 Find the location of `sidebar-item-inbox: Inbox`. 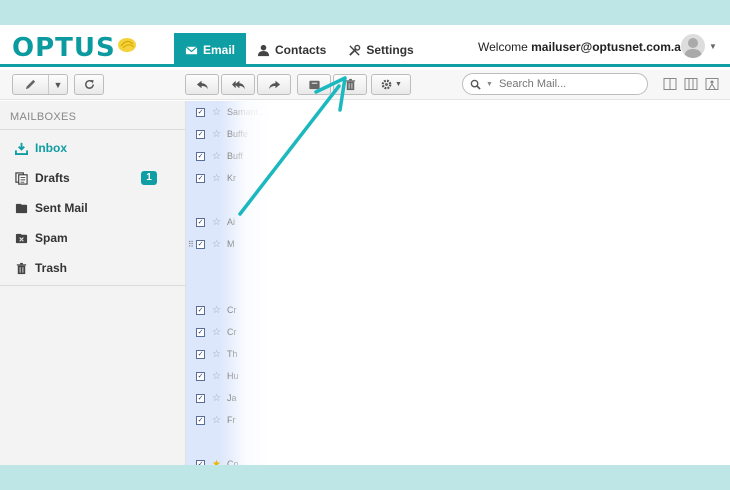

sidebar-item-inbox: Inbox is located at coordinates (92, 148).